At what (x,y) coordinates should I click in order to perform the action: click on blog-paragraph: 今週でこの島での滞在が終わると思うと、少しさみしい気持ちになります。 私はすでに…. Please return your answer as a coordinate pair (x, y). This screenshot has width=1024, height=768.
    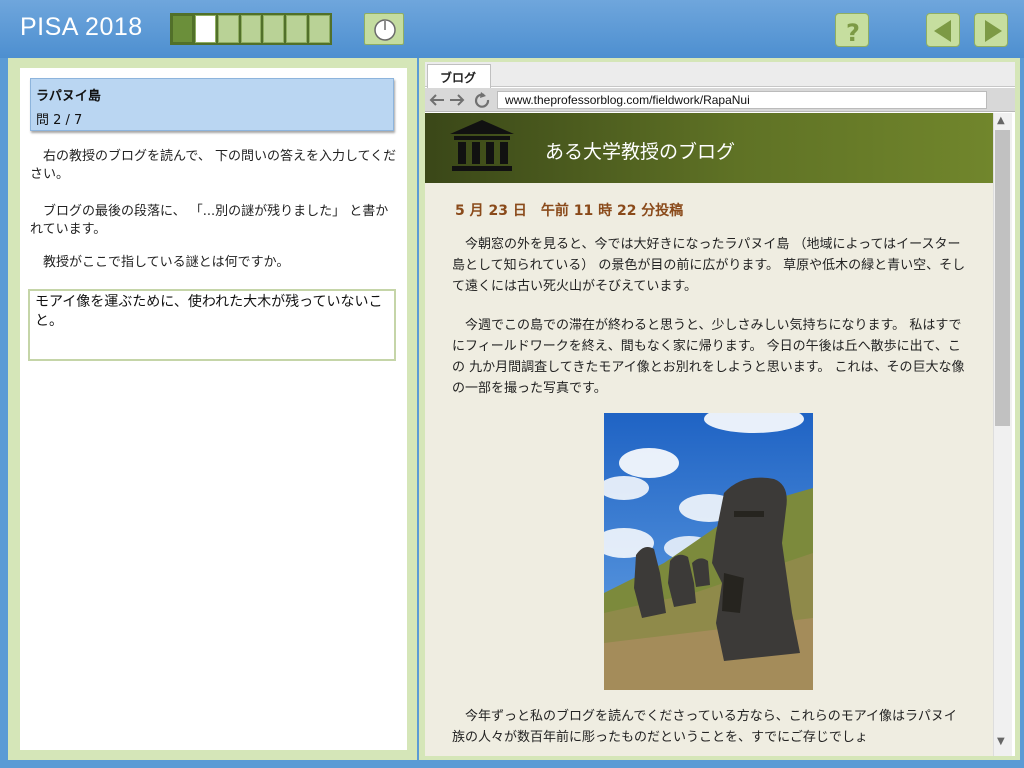
    Looking at the image, I should click on (708, 357).